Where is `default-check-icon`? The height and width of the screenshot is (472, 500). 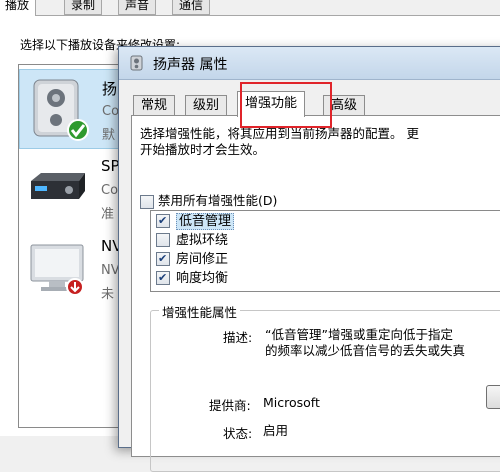
default-check-icon is located at coordinates (78, 130).